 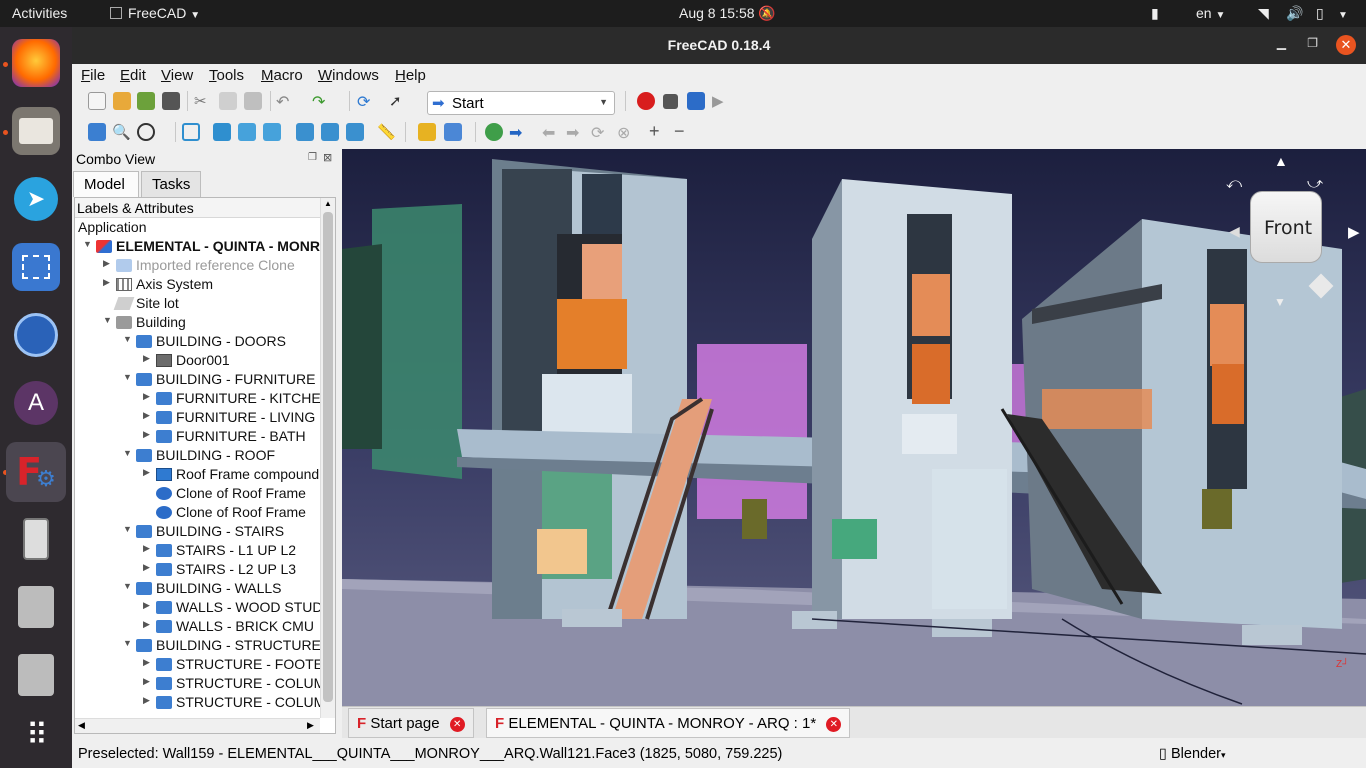 What do you see at coordinates (272, 132) in the screenshot?
I see `right-view-icon` at bounding box center [272, 132].